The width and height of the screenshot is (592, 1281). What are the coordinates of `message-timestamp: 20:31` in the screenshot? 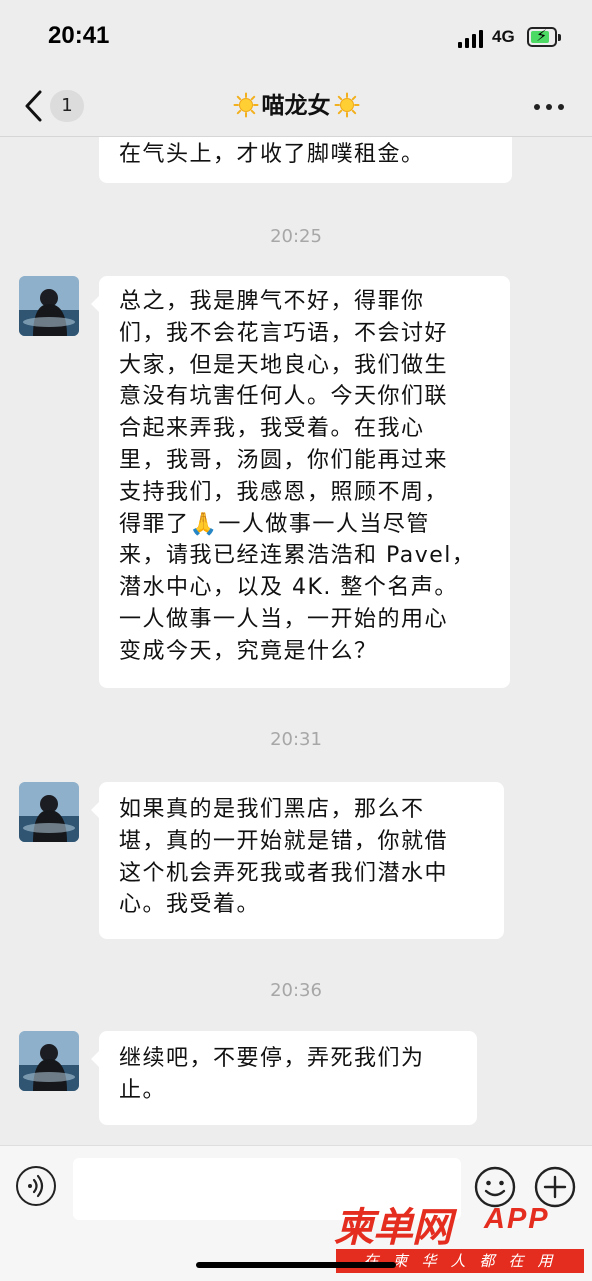 It's located at (296, 739).